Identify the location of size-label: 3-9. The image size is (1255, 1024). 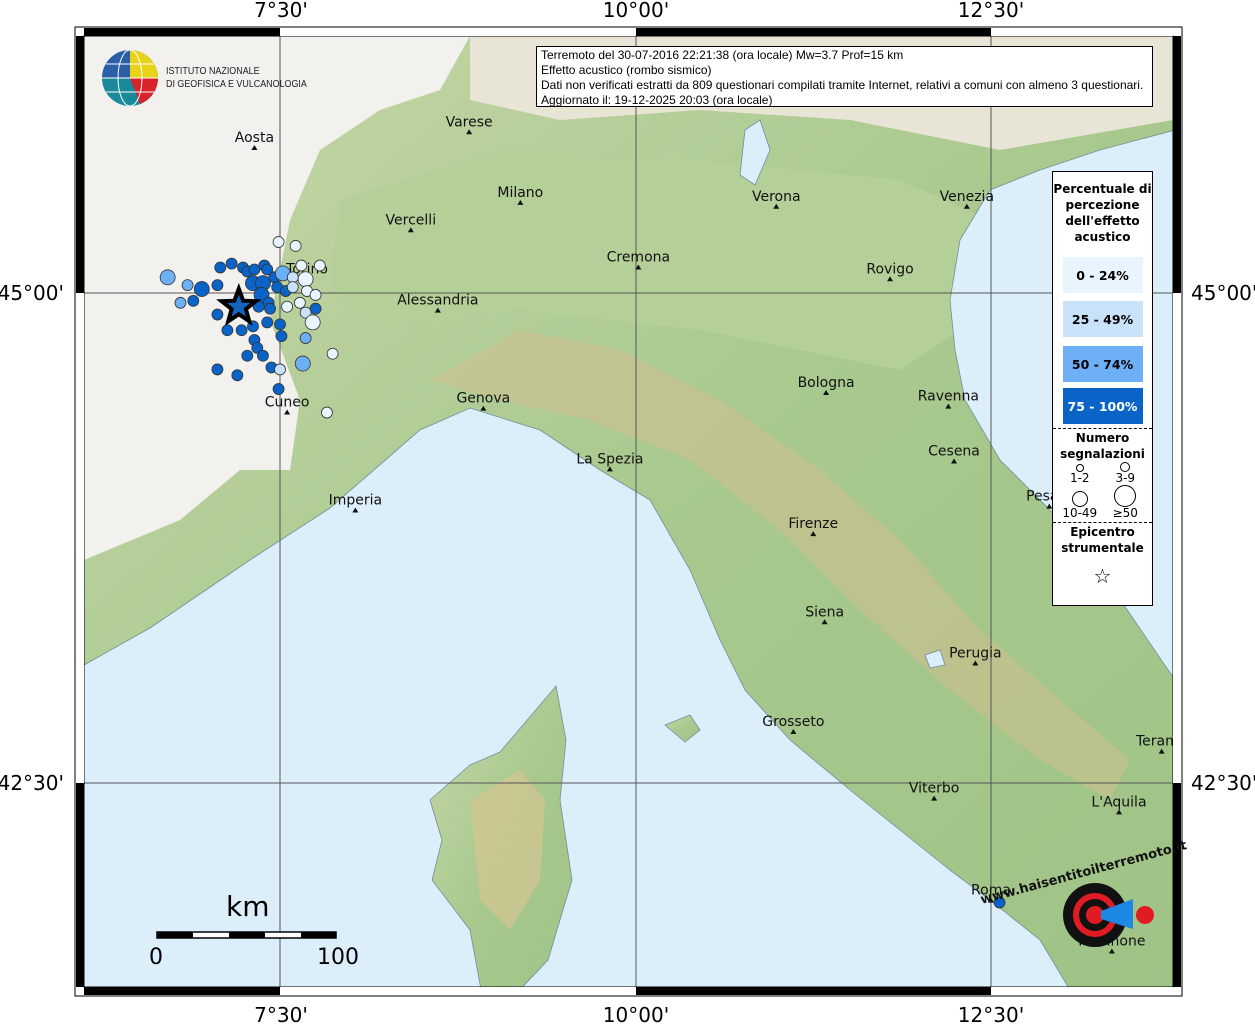
(1125, 478).